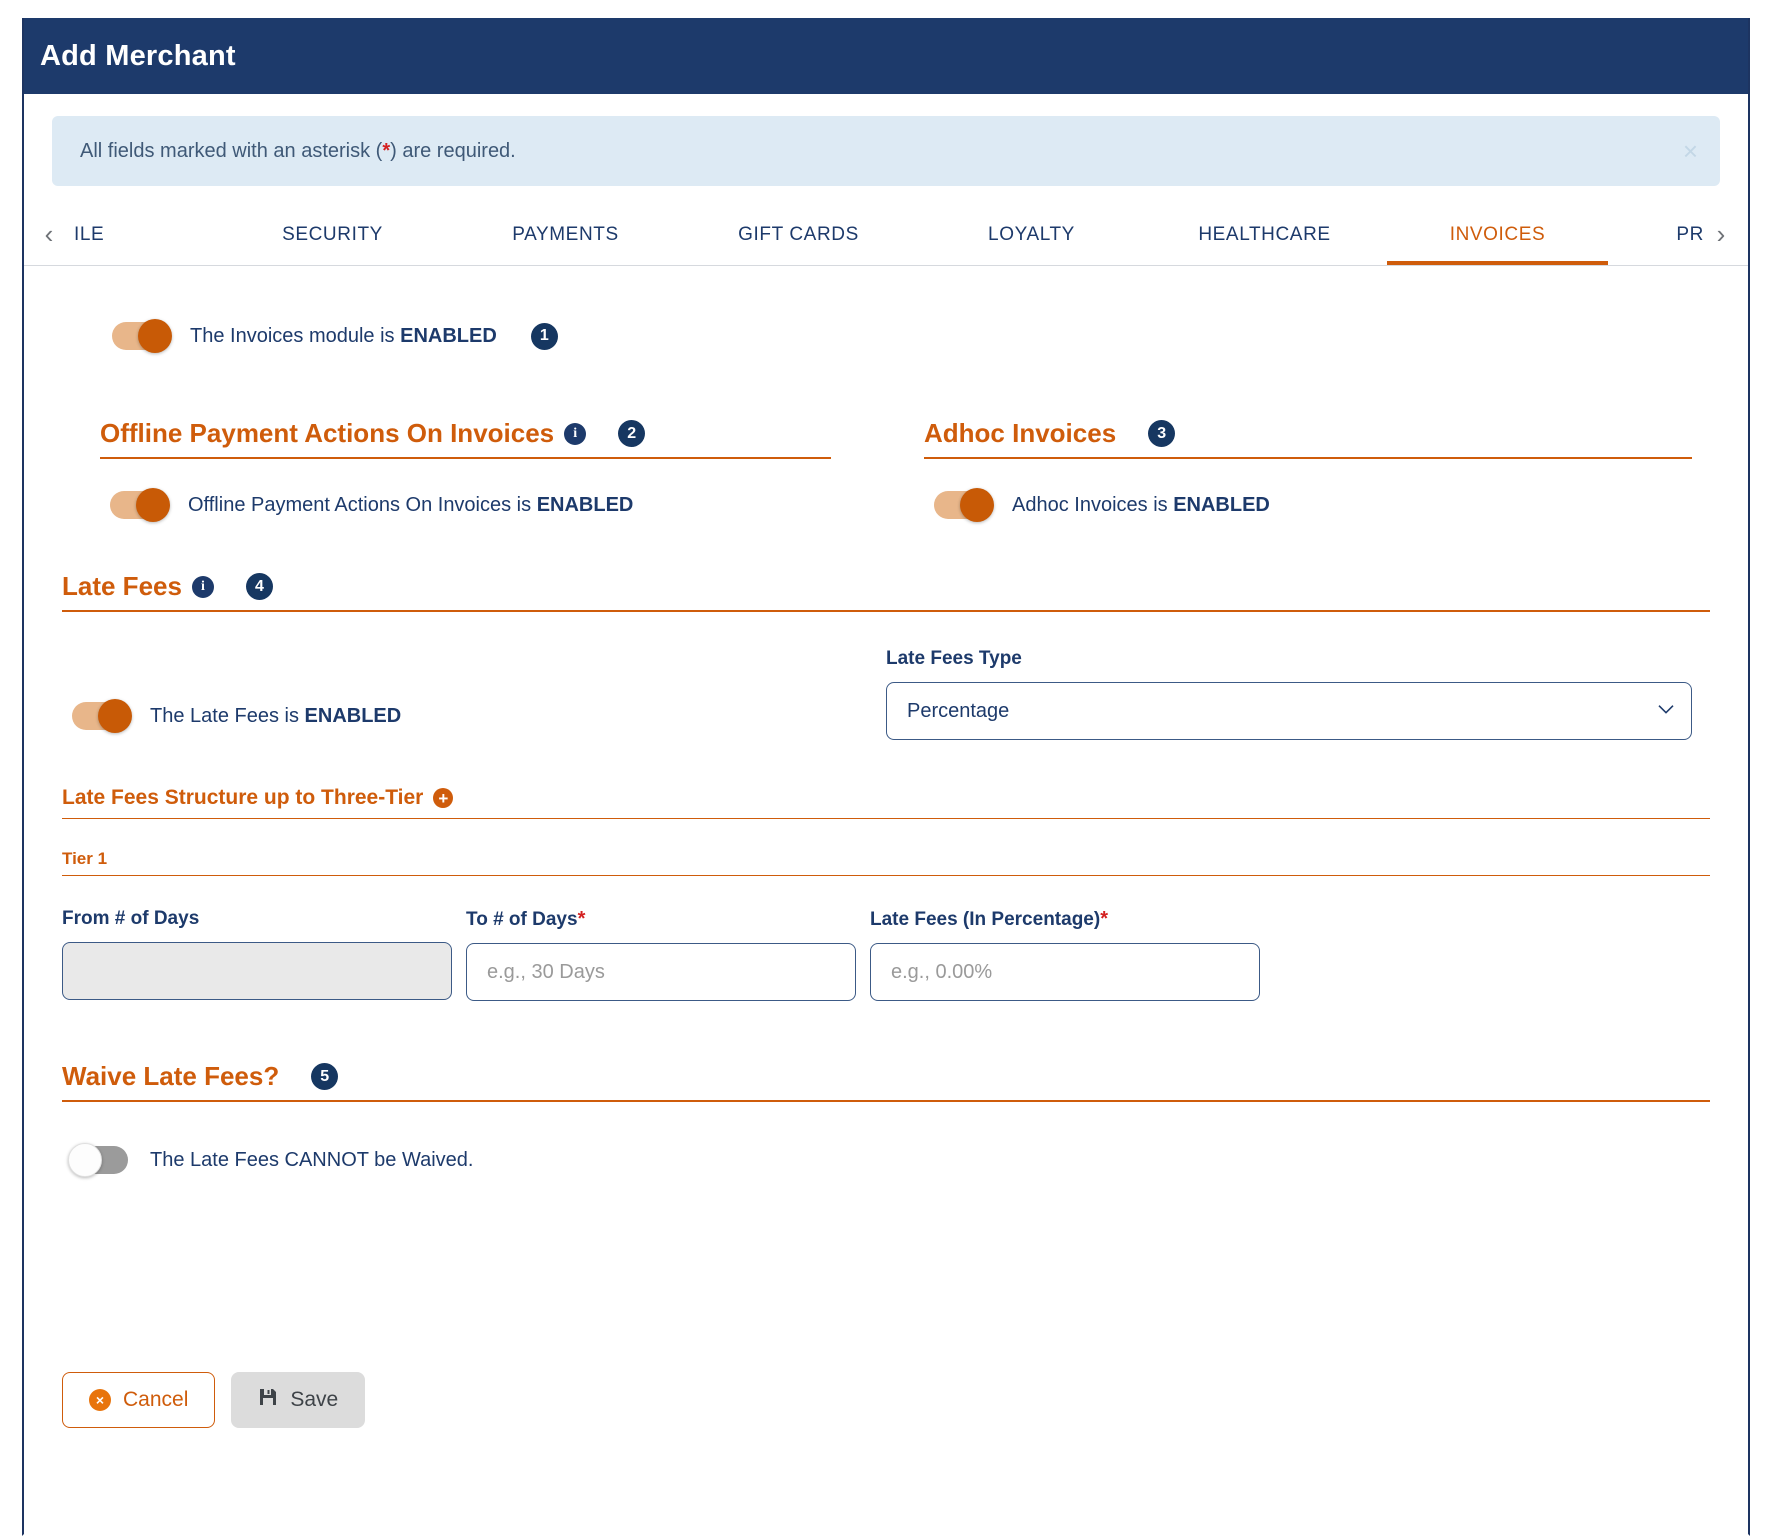 Image resolution: width=1772 pixels, height=1536 pixels. What do you see at coordinates (332, 234) in the screenshot?
I see `tab-security: SECURITY` at bounding box center [332, 234].